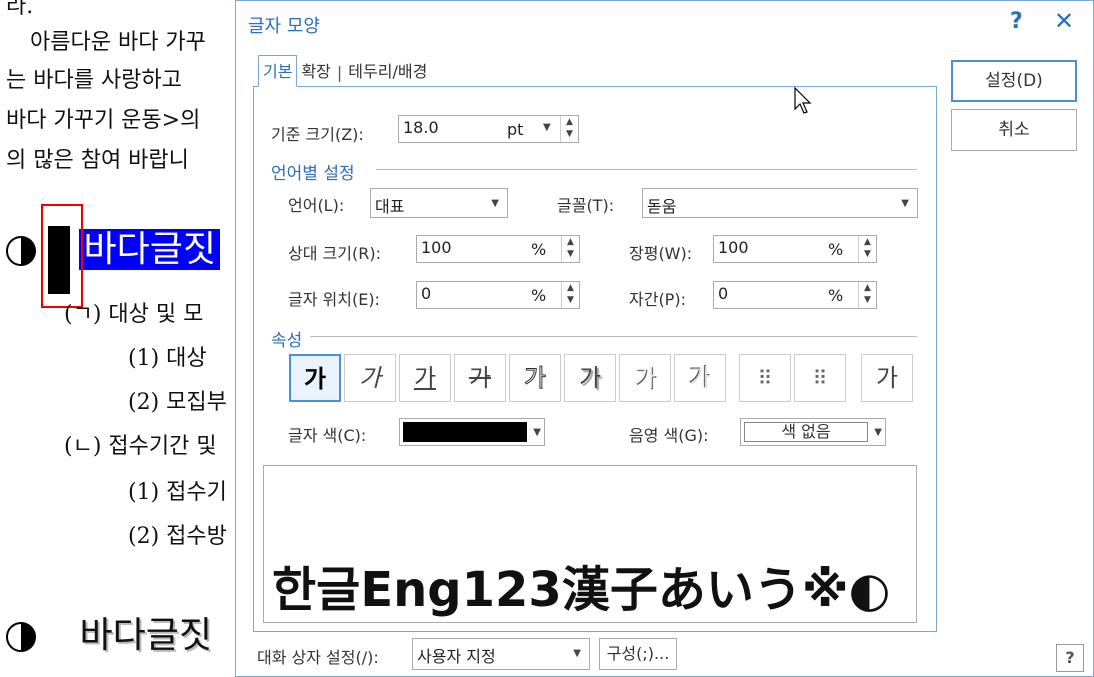 The height and width of the screenshot is (677, 1094). What do you see at coordinates (390, 206) in the screenshot?
I see `language-value: 대표` at bounding box center [390, 206].